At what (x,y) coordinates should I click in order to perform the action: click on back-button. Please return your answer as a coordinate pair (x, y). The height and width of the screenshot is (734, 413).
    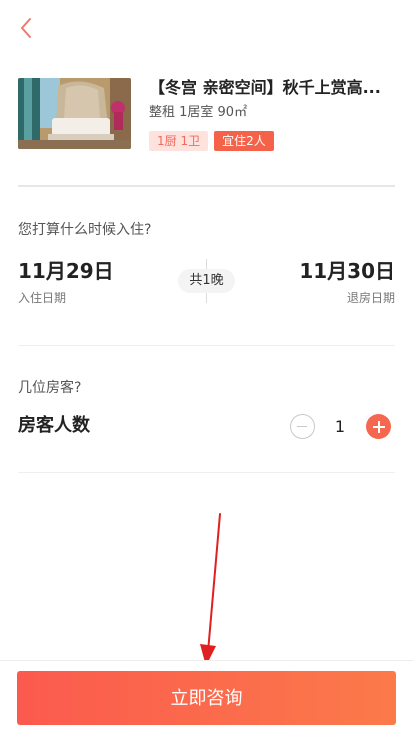
    Looking at the image, I should click on (28, 28).